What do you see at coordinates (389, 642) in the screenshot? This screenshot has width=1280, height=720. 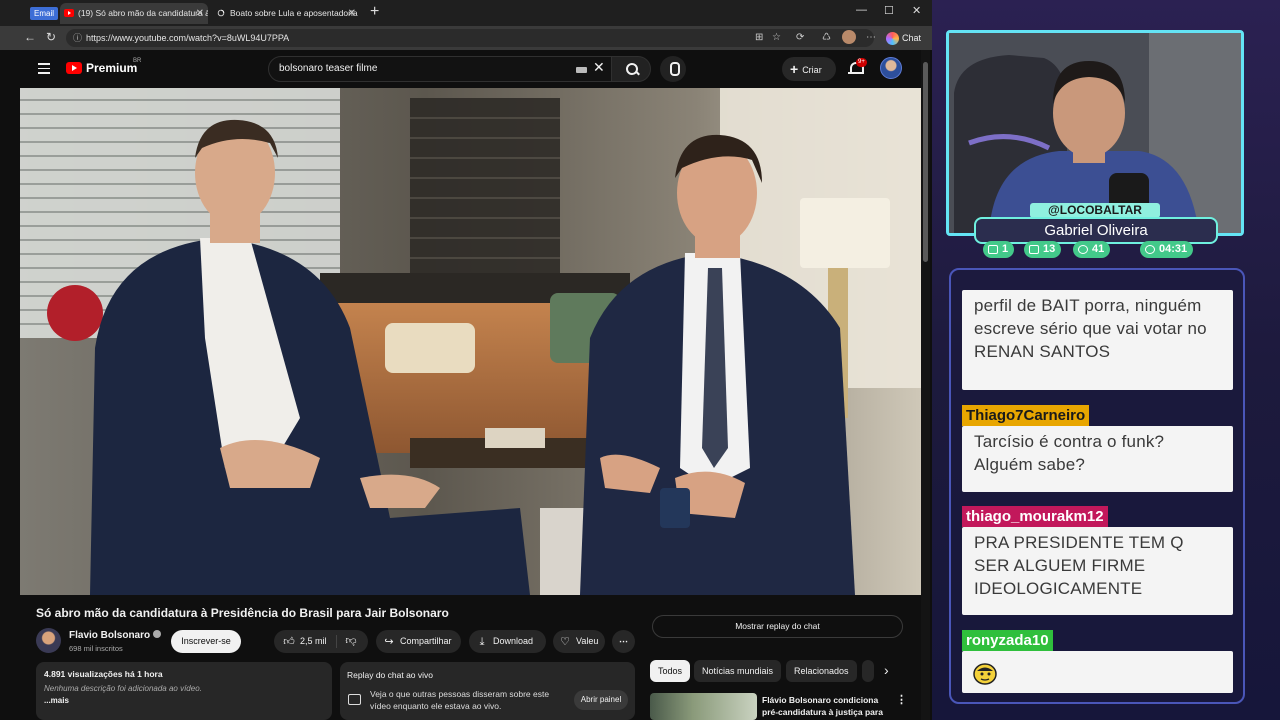 I see `share-arrow-icon: ↪` at bounding box center [389, 642].